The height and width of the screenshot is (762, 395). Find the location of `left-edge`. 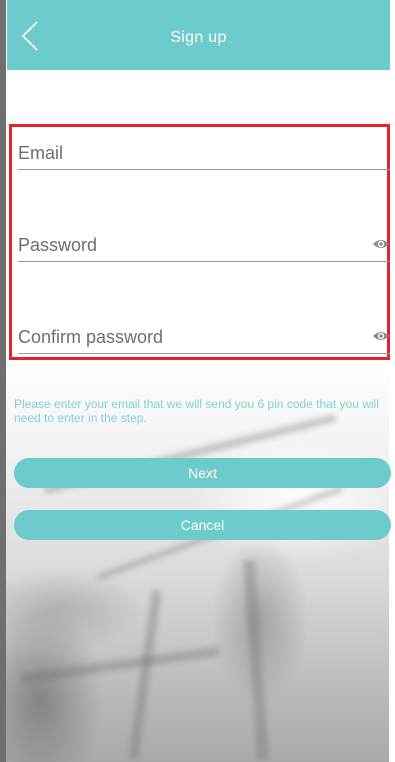

left-edge is located at coordinates (3, 381).